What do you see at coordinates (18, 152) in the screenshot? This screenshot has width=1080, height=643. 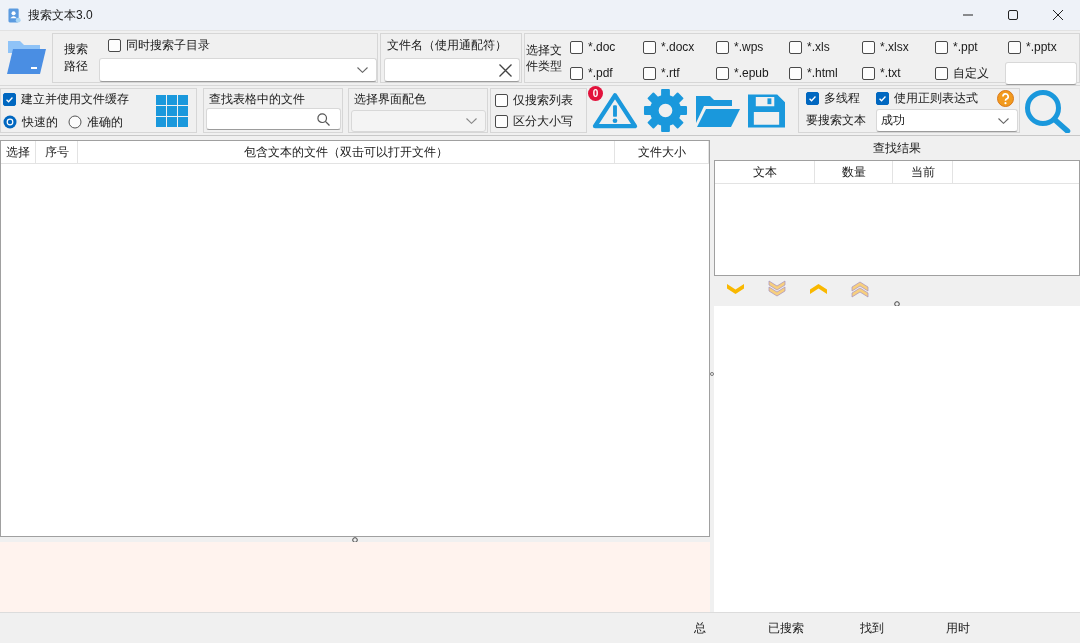 I see `column-header: 选择` at bounding box center [18, 152].